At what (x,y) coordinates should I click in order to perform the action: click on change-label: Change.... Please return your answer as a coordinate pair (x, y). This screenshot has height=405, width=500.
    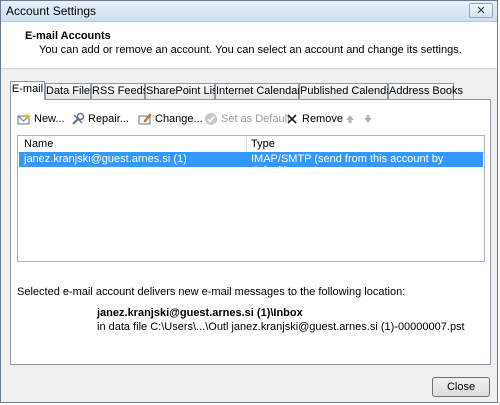
    Looking at the image, I should click on (179, 119).